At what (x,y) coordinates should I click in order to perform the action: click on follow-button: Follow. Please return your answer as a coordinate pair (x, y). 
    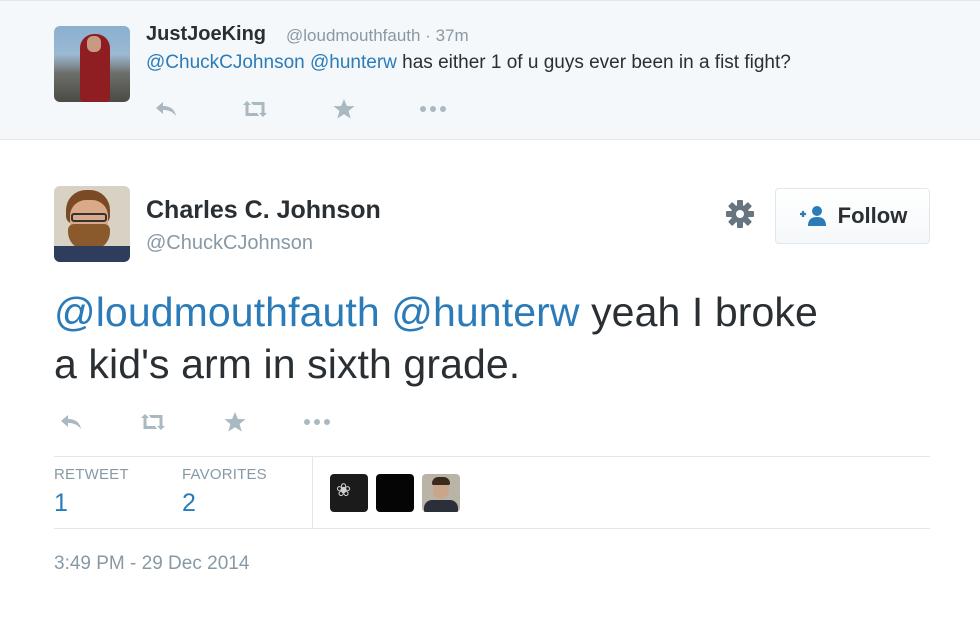
    Looking at the image, I should click on (852, 216).